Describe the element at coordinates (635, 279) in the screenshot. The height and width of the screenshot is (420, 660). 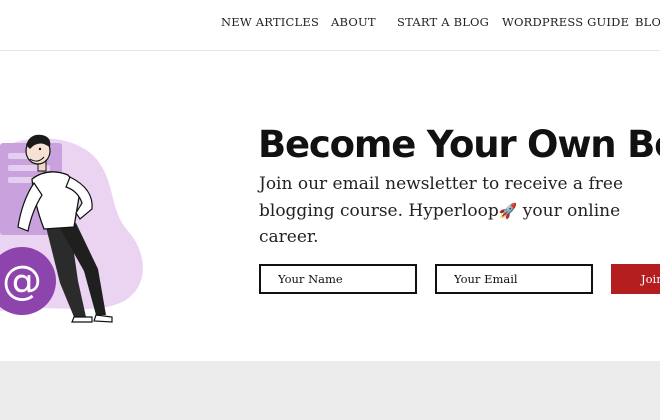
I see `join-button: Join` at that location.